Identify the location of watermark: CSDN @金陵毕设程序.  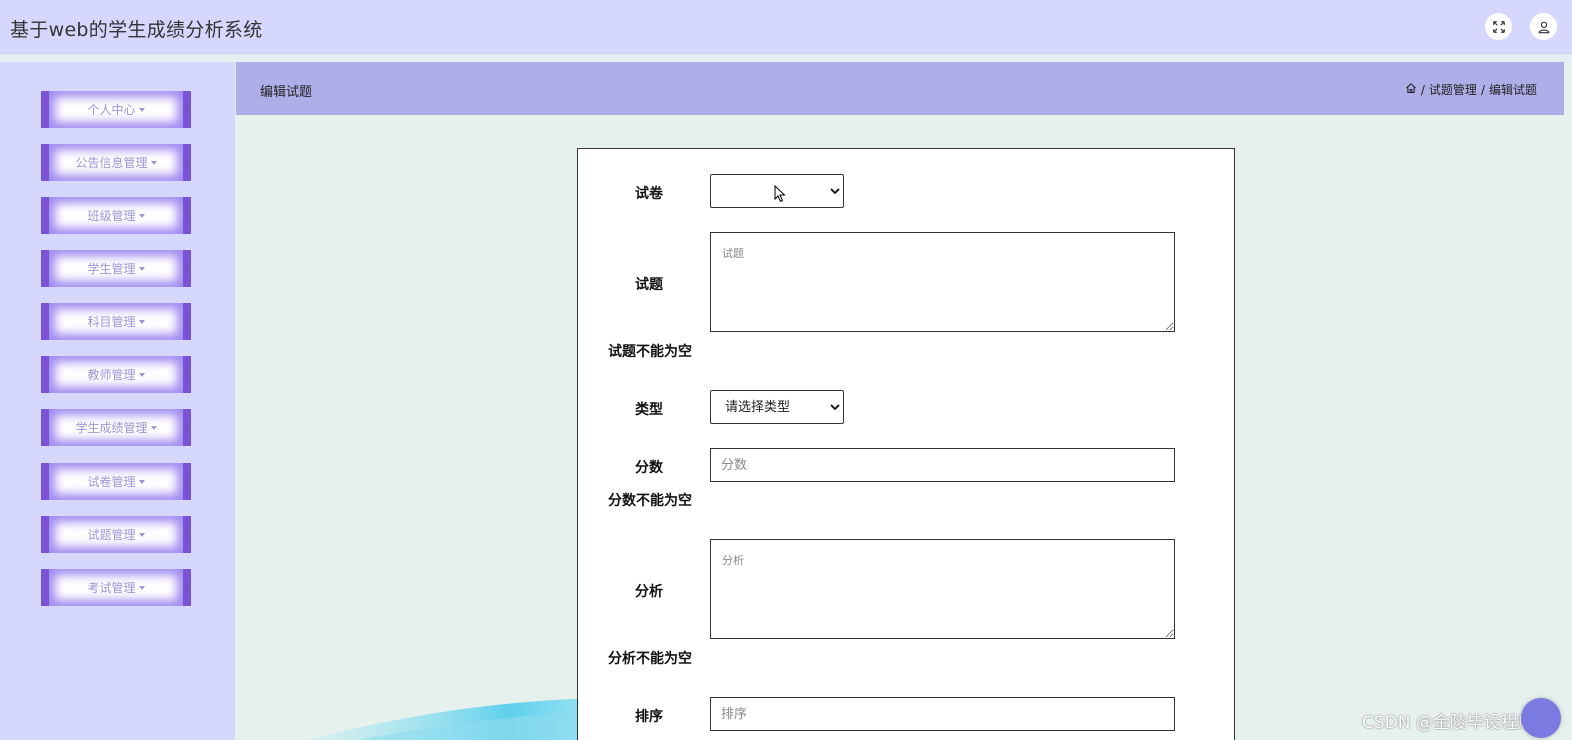
(1448, 723).